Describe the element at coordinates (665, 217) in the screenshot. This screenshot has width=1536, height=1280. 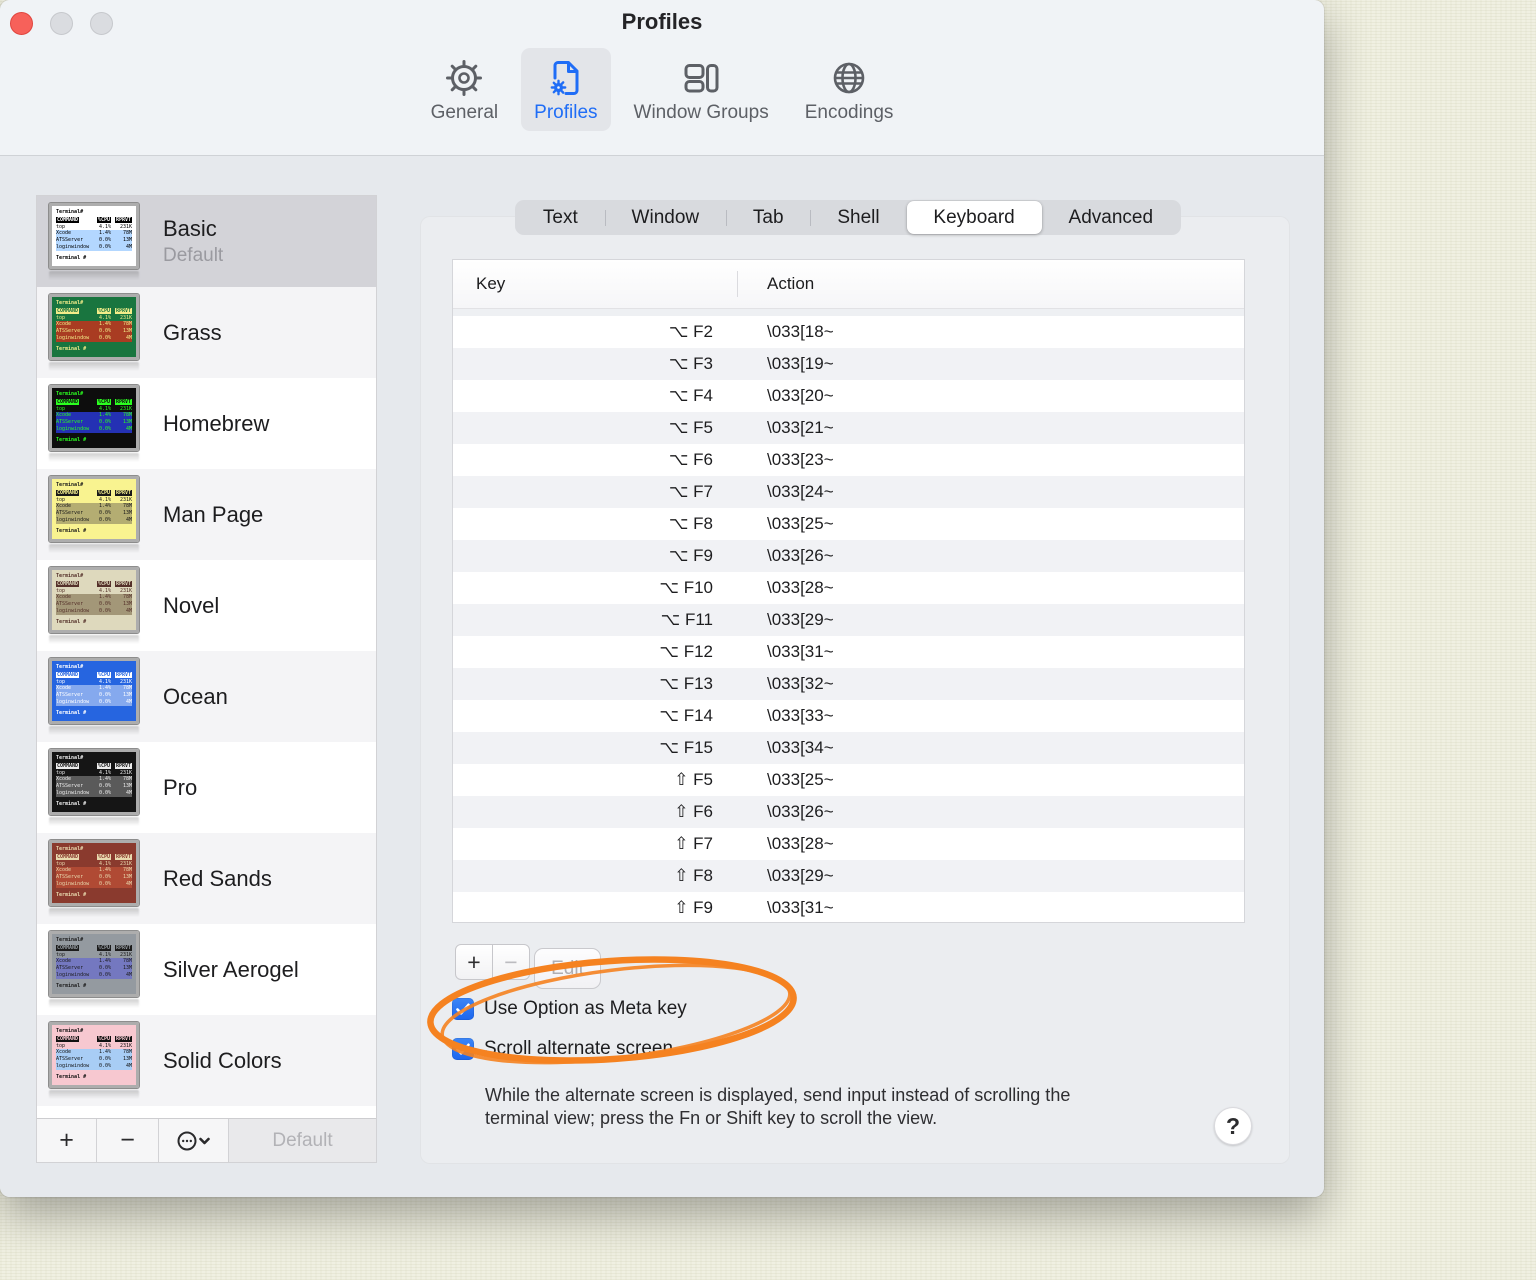
I see `tab-window: Window` at that location.